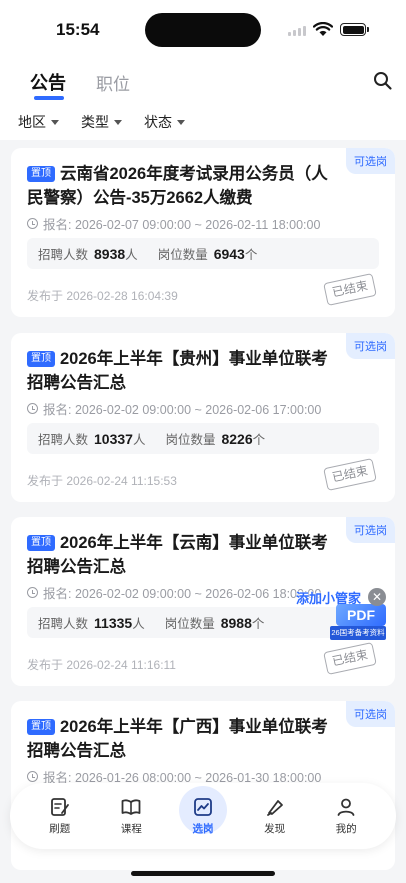 The image size is (406, 883). Describe the element at coordinates (102, 481) in the screenshot. I see `posted-time: 发布于 2026-02-24 11:15:53` at that location.